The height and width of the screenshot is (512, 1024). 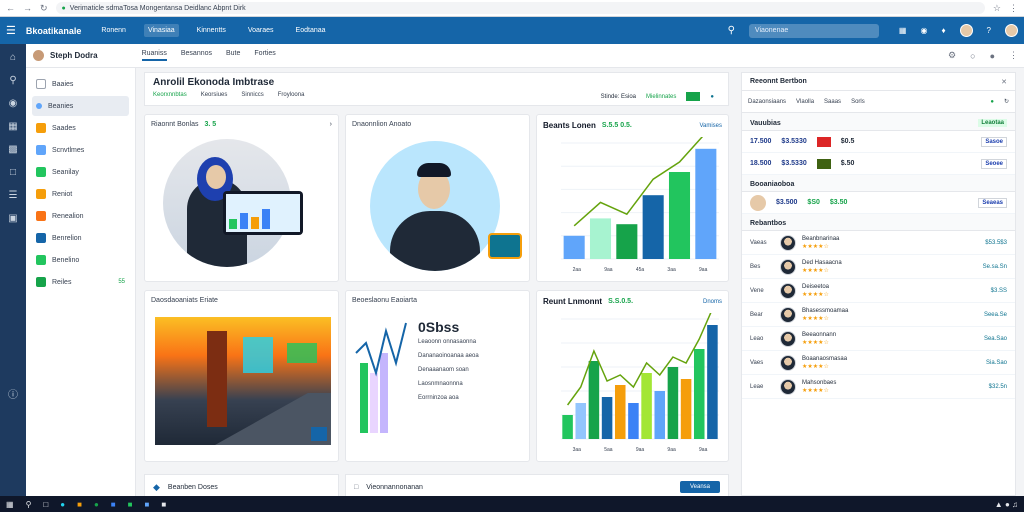 I want to click on sidebar-item-8: Benelino, so click(x=80, y=260).